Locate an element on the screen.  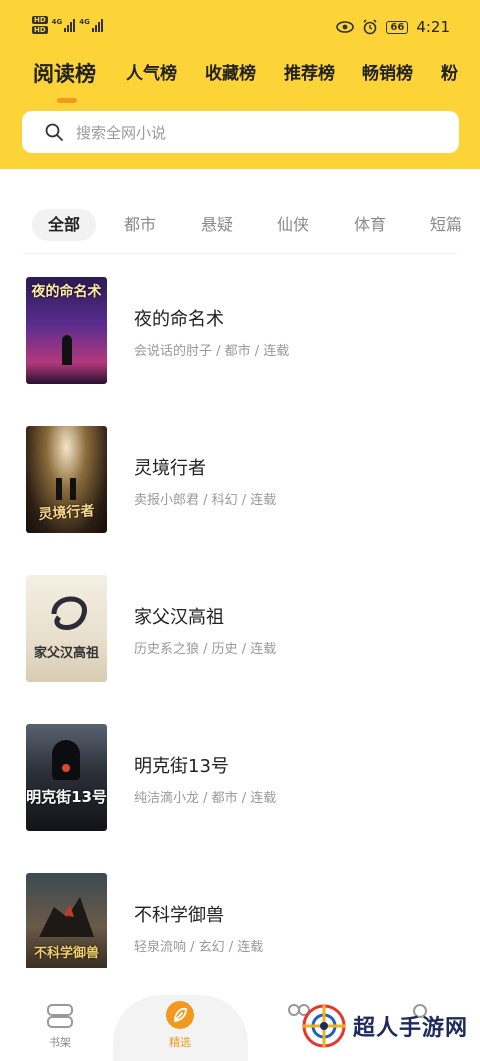
nav-featured: 精选 is located at coordinates (180, 1025).